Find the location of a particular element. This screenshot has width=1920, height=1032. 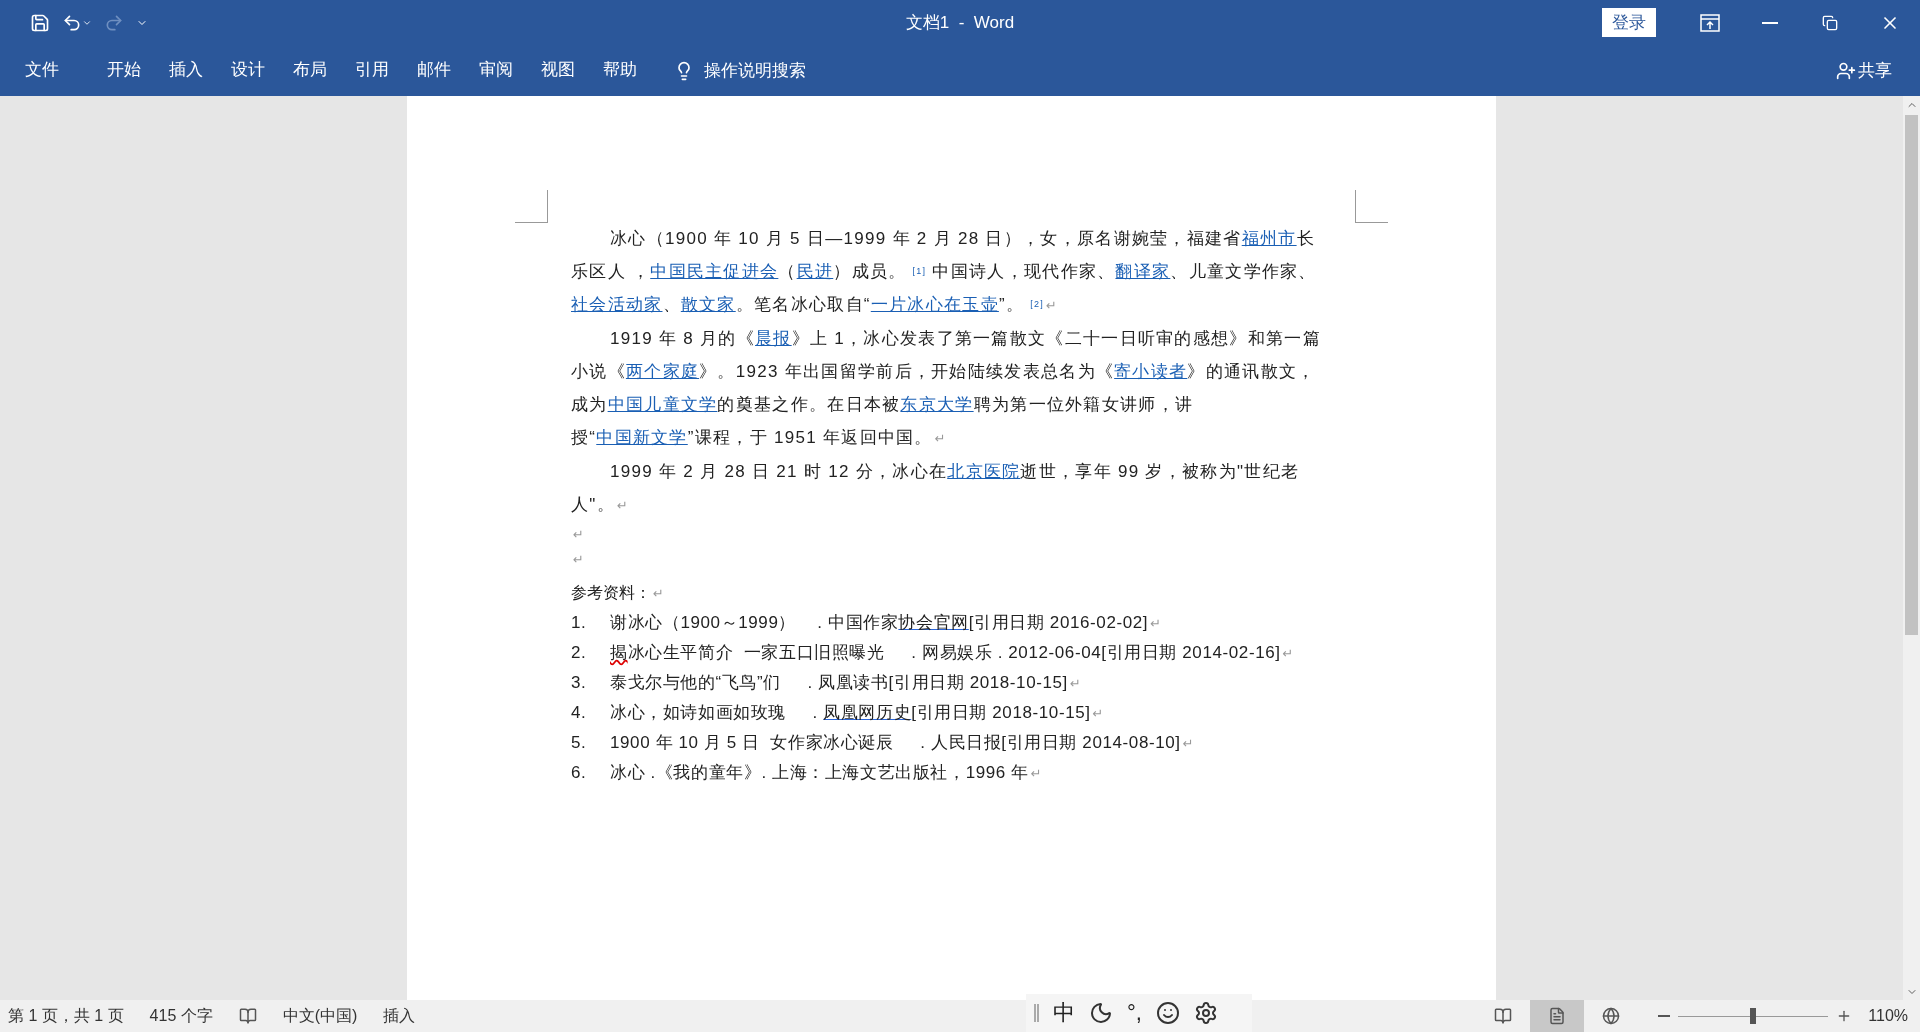

link: 中国民主促进会 is located at coordinates (714, 271).